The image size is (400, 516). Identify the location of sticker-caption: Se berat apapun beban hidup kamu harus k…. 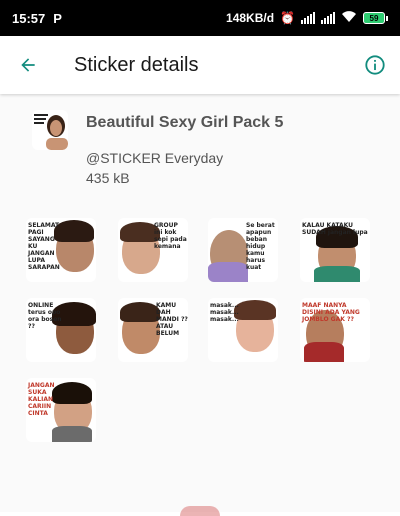
(260, 246).